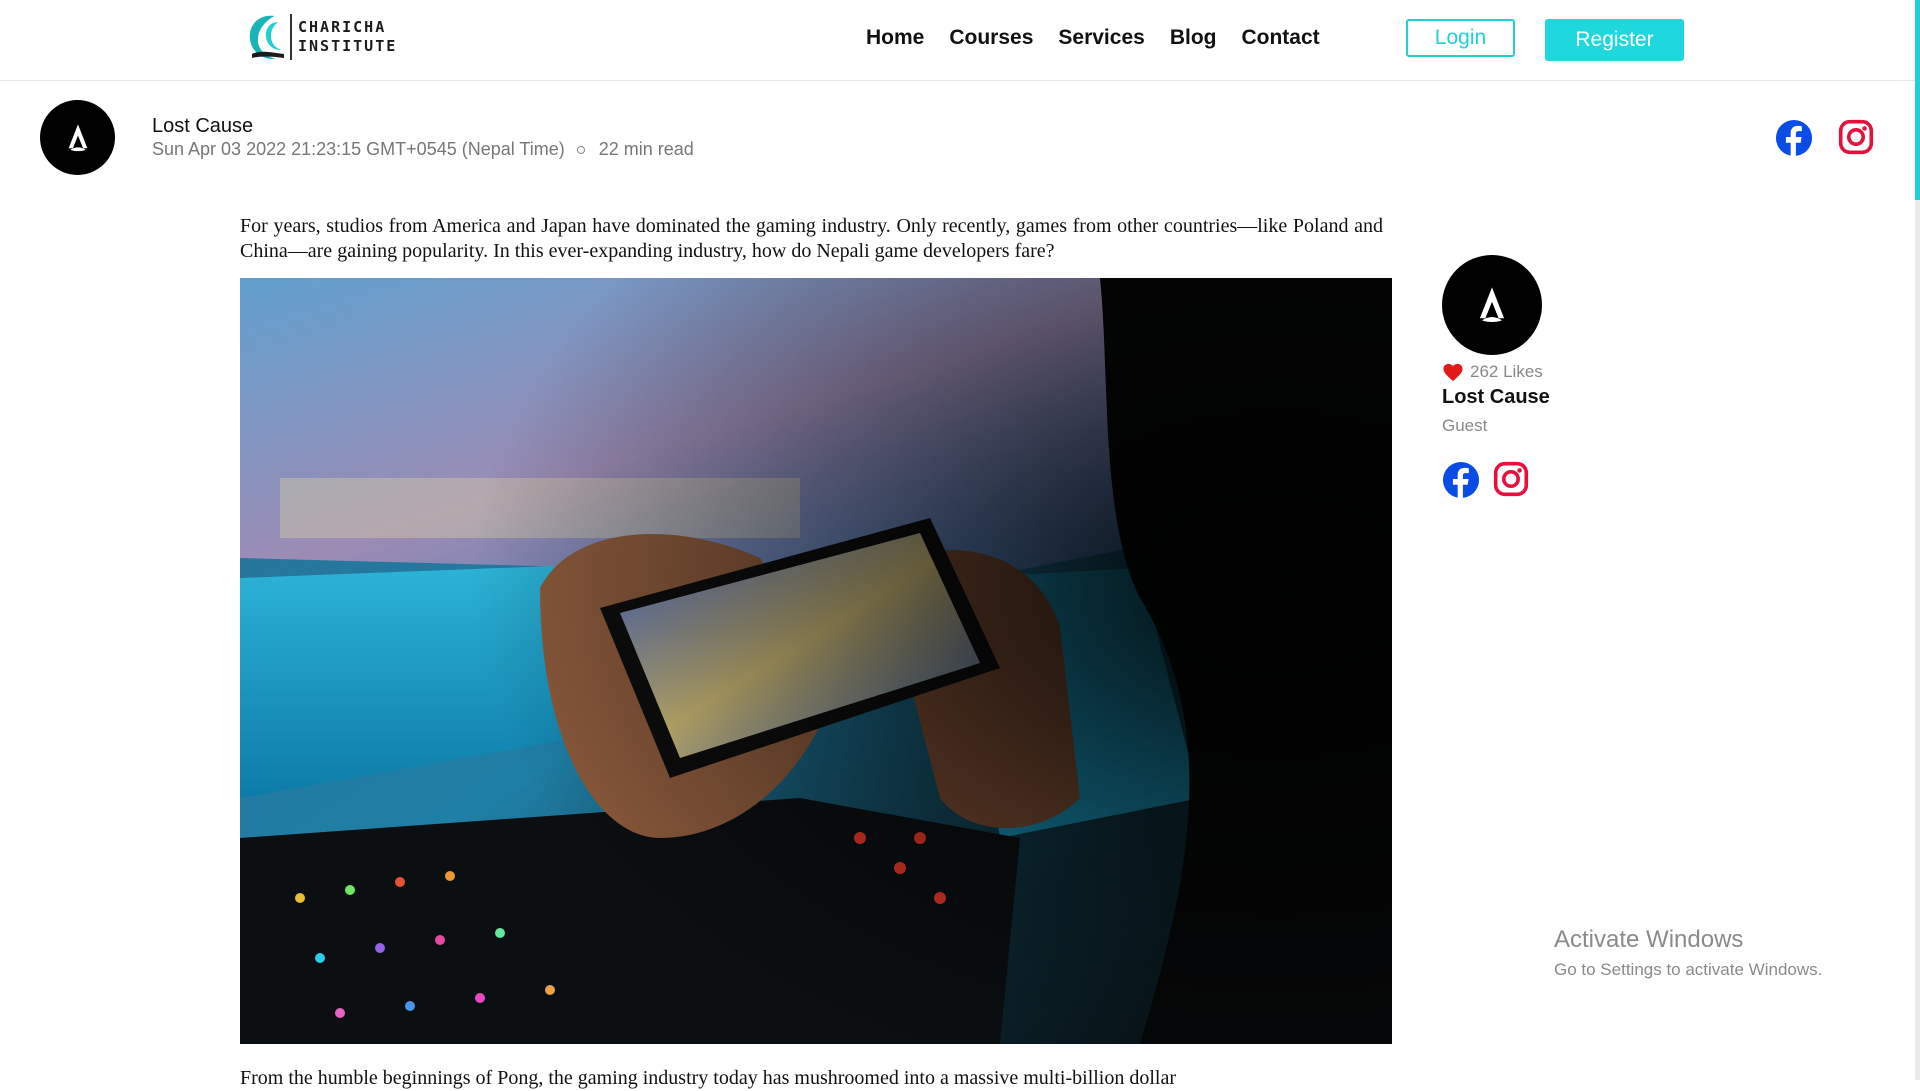 Image resolution: width=1920 pixels, height=1091 pixels. Describe the element at coordinates (1193, 38) in the screenshot. I see `nav-blog: Blog` at that location.